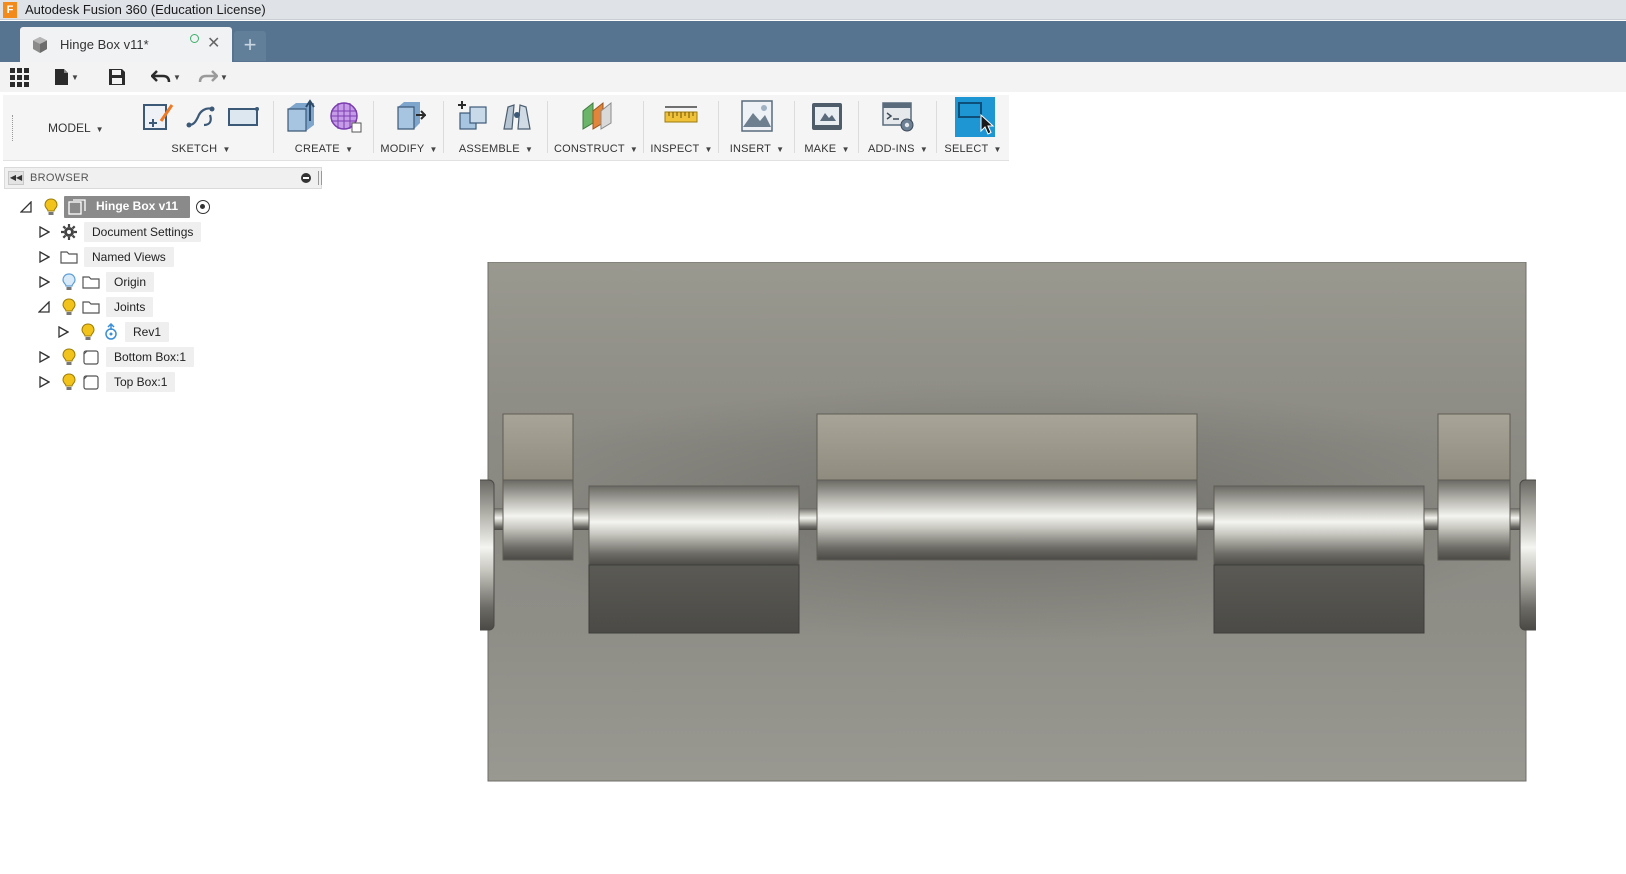  Describe the element at coordinates (40, 44) in the screenshot. I see `component-cube-icon` at that location.